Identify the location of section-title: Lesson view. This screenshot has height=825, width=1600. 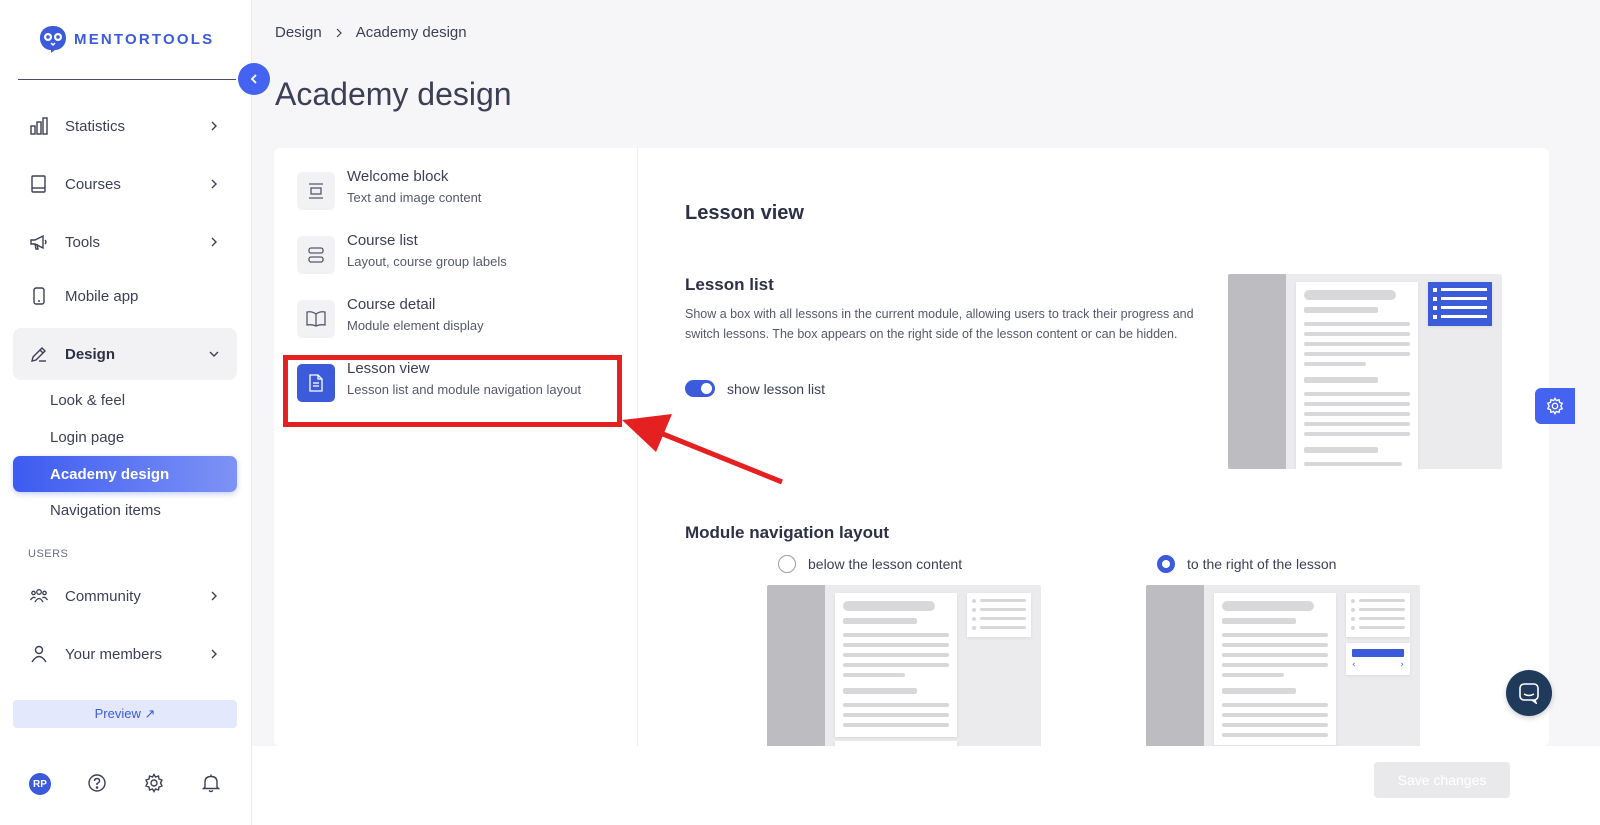
(744, 213).